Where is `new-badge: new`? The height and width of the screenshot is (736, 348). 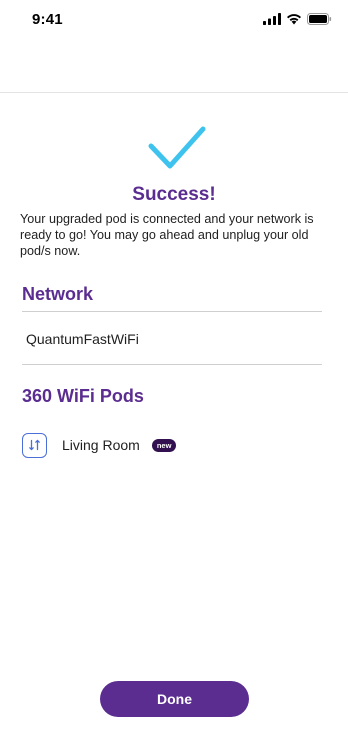
new-badge: new is located at coordinates (164, 445).